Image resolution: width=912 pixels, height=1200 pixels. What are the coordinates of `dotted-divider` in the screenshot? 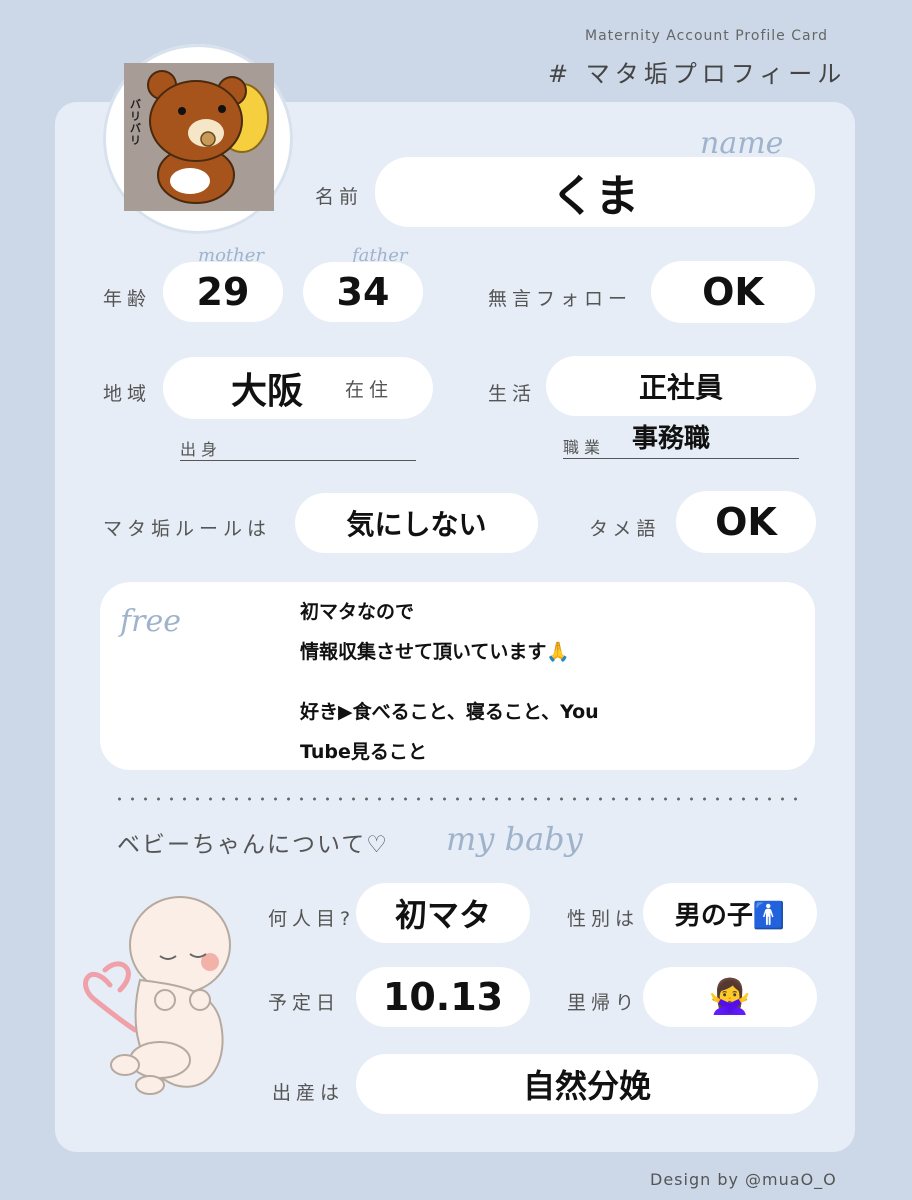 It's located at (458, 799).